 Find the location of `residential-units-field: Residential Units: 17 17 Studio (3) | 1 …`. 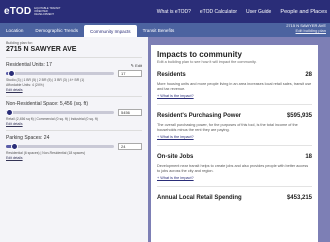

residential-units-field: Residential Units: 17 17 Studio (3) | 1 … is located at coordinates (74, 77).